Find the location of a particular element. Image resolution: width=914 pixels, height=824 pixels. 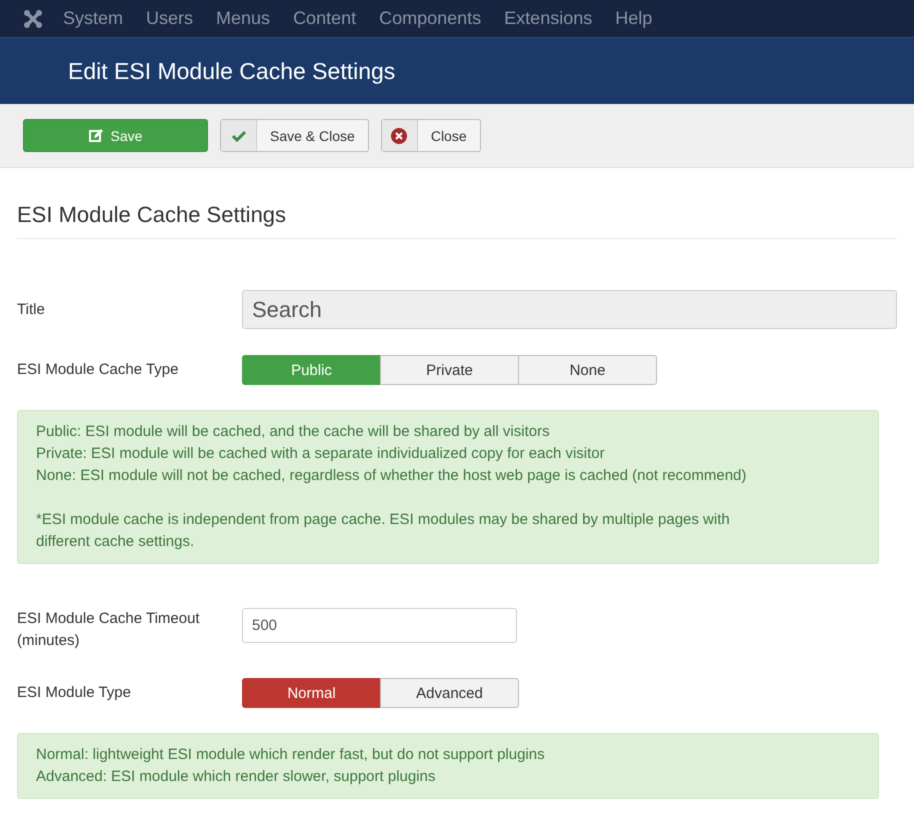

toggle-option: Private is located at coordinates (449, 370).